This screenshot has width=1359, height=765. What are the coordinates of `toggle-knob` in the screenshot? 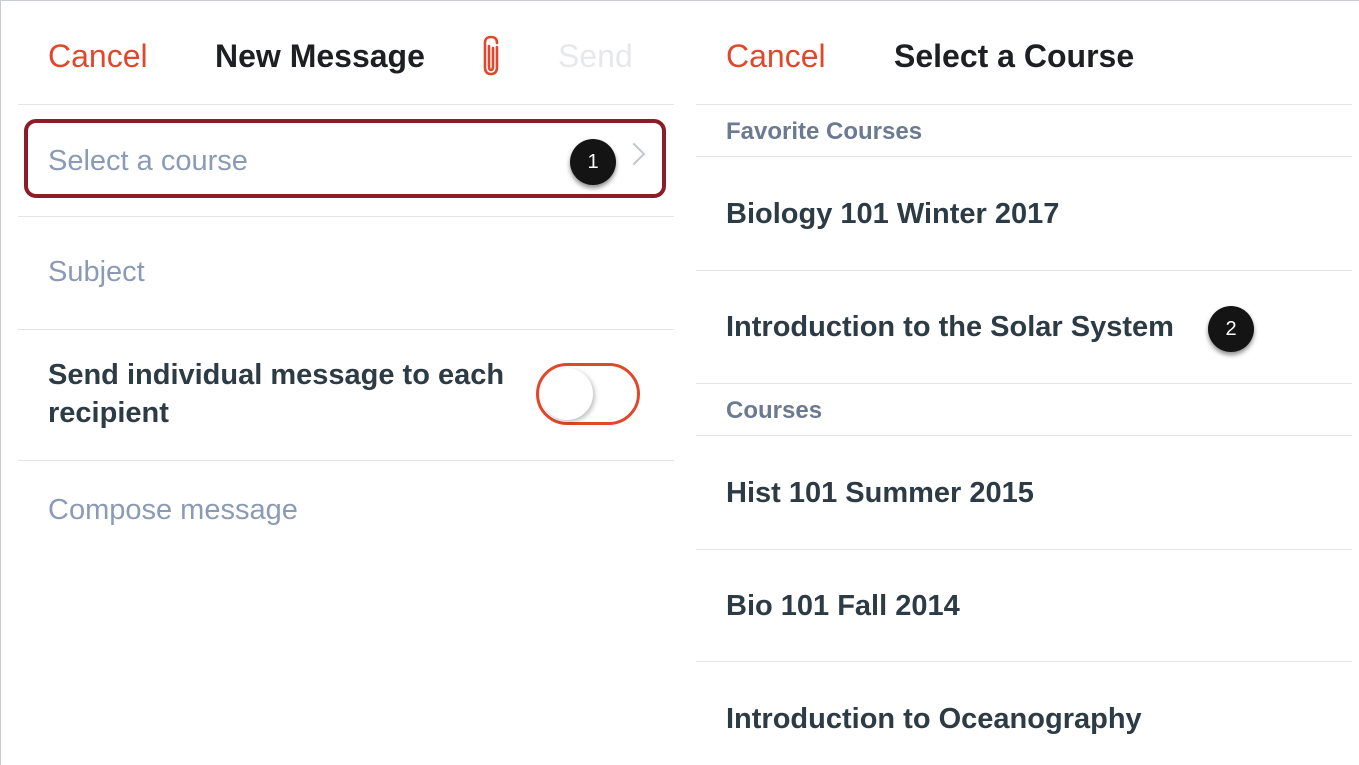 It's located at (567, 394).